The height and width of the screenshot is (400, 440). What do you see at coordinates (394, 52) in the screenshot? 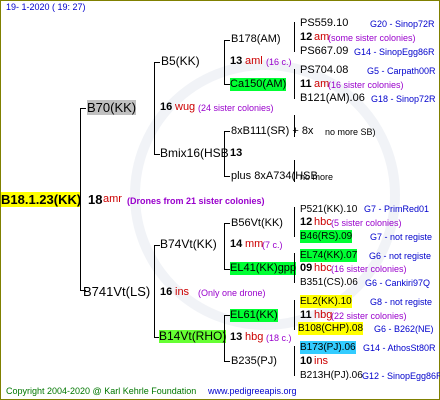
I see `g4-info: G14 - SinopEgg86R` at bounding box center [394, 52].